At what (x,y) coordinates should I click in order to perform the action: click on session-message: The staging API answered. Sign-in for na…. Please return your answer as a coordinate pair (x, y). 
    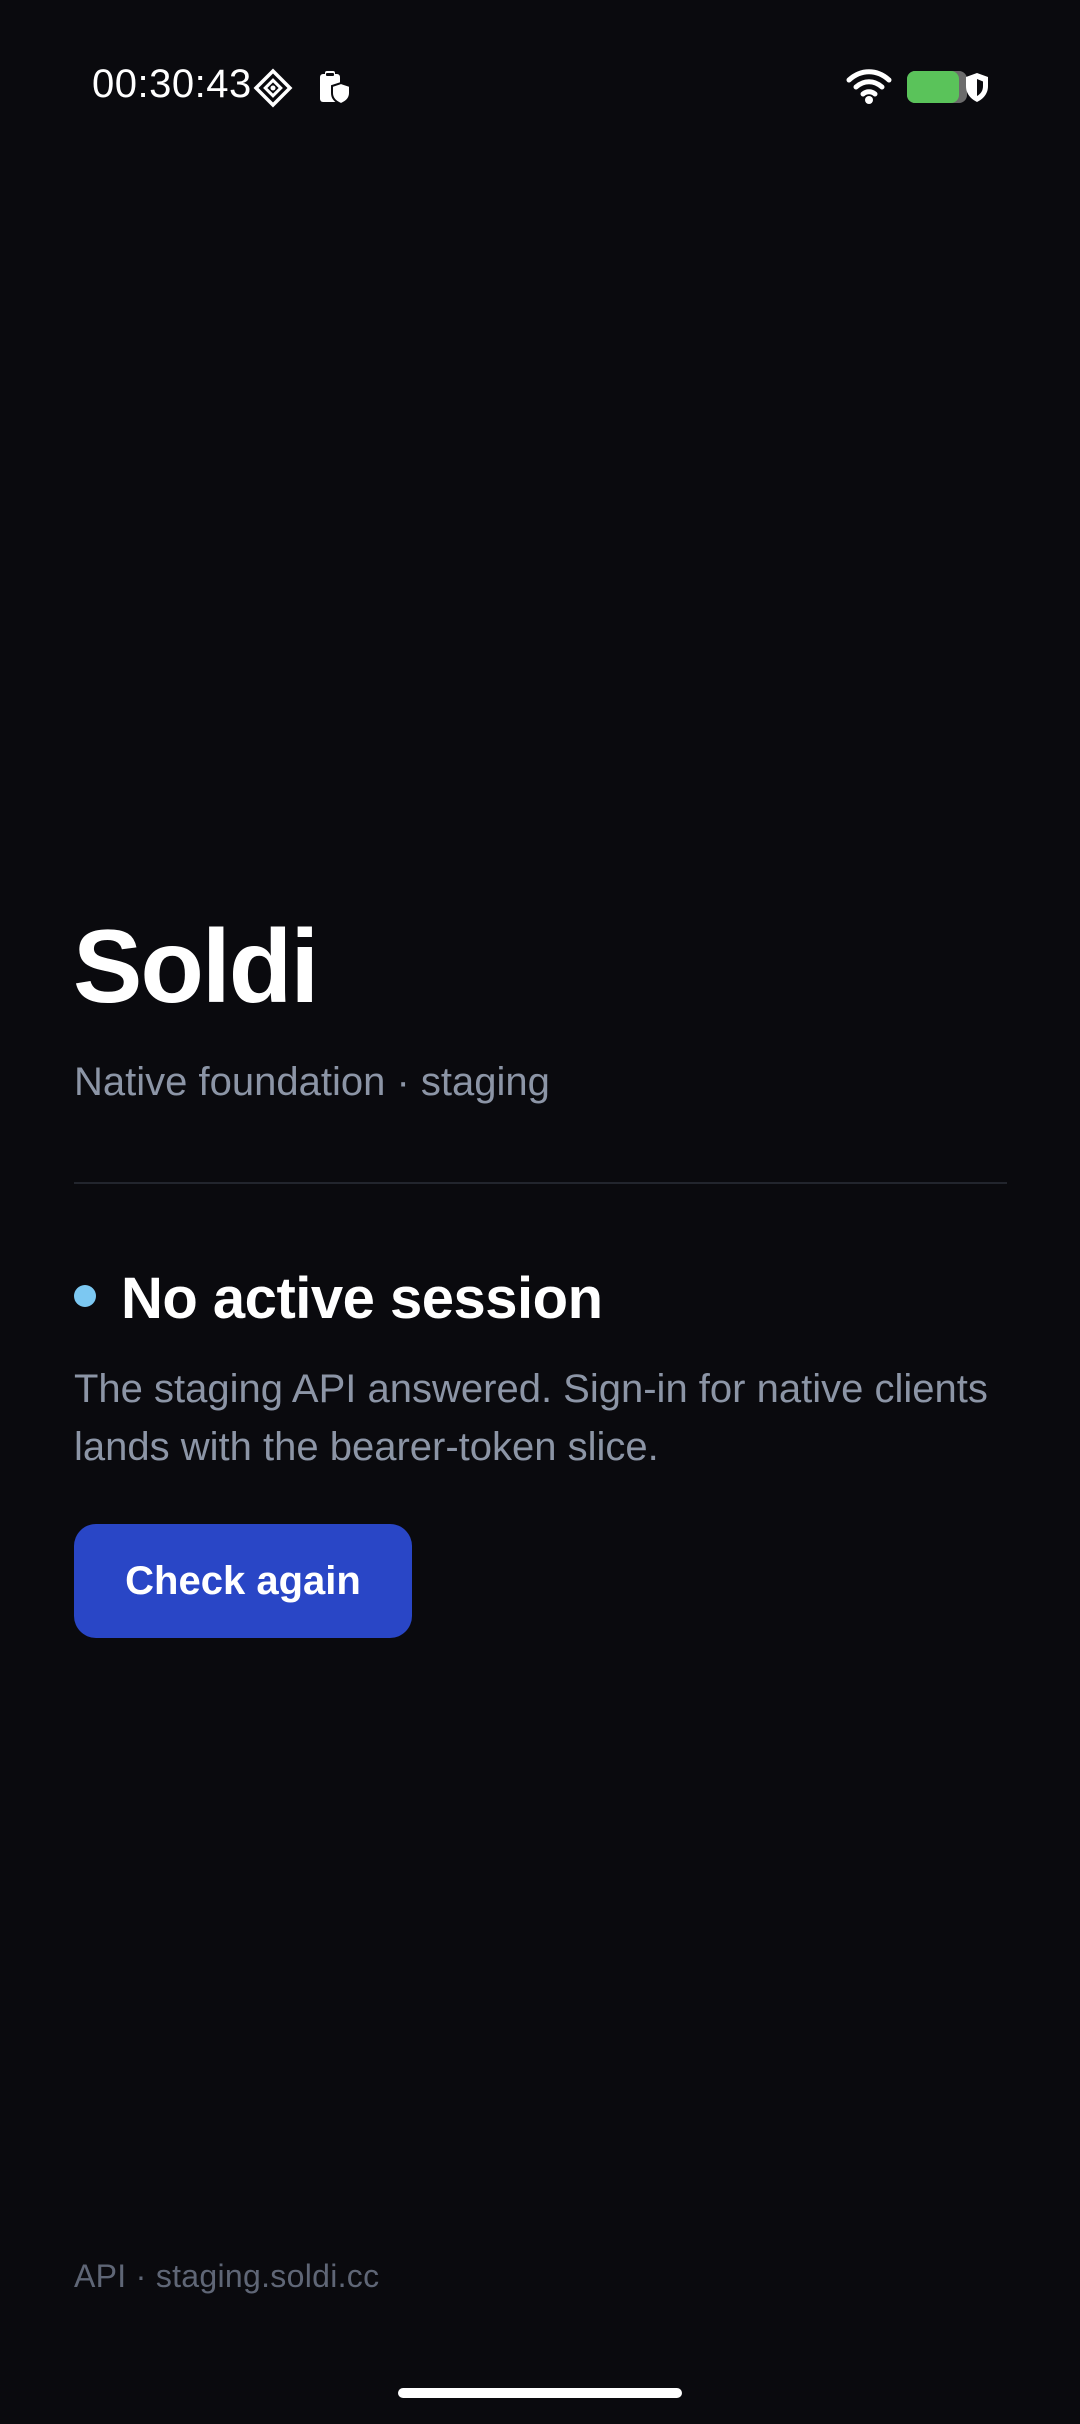
    Looking at the image, I should click on (531, 1418).